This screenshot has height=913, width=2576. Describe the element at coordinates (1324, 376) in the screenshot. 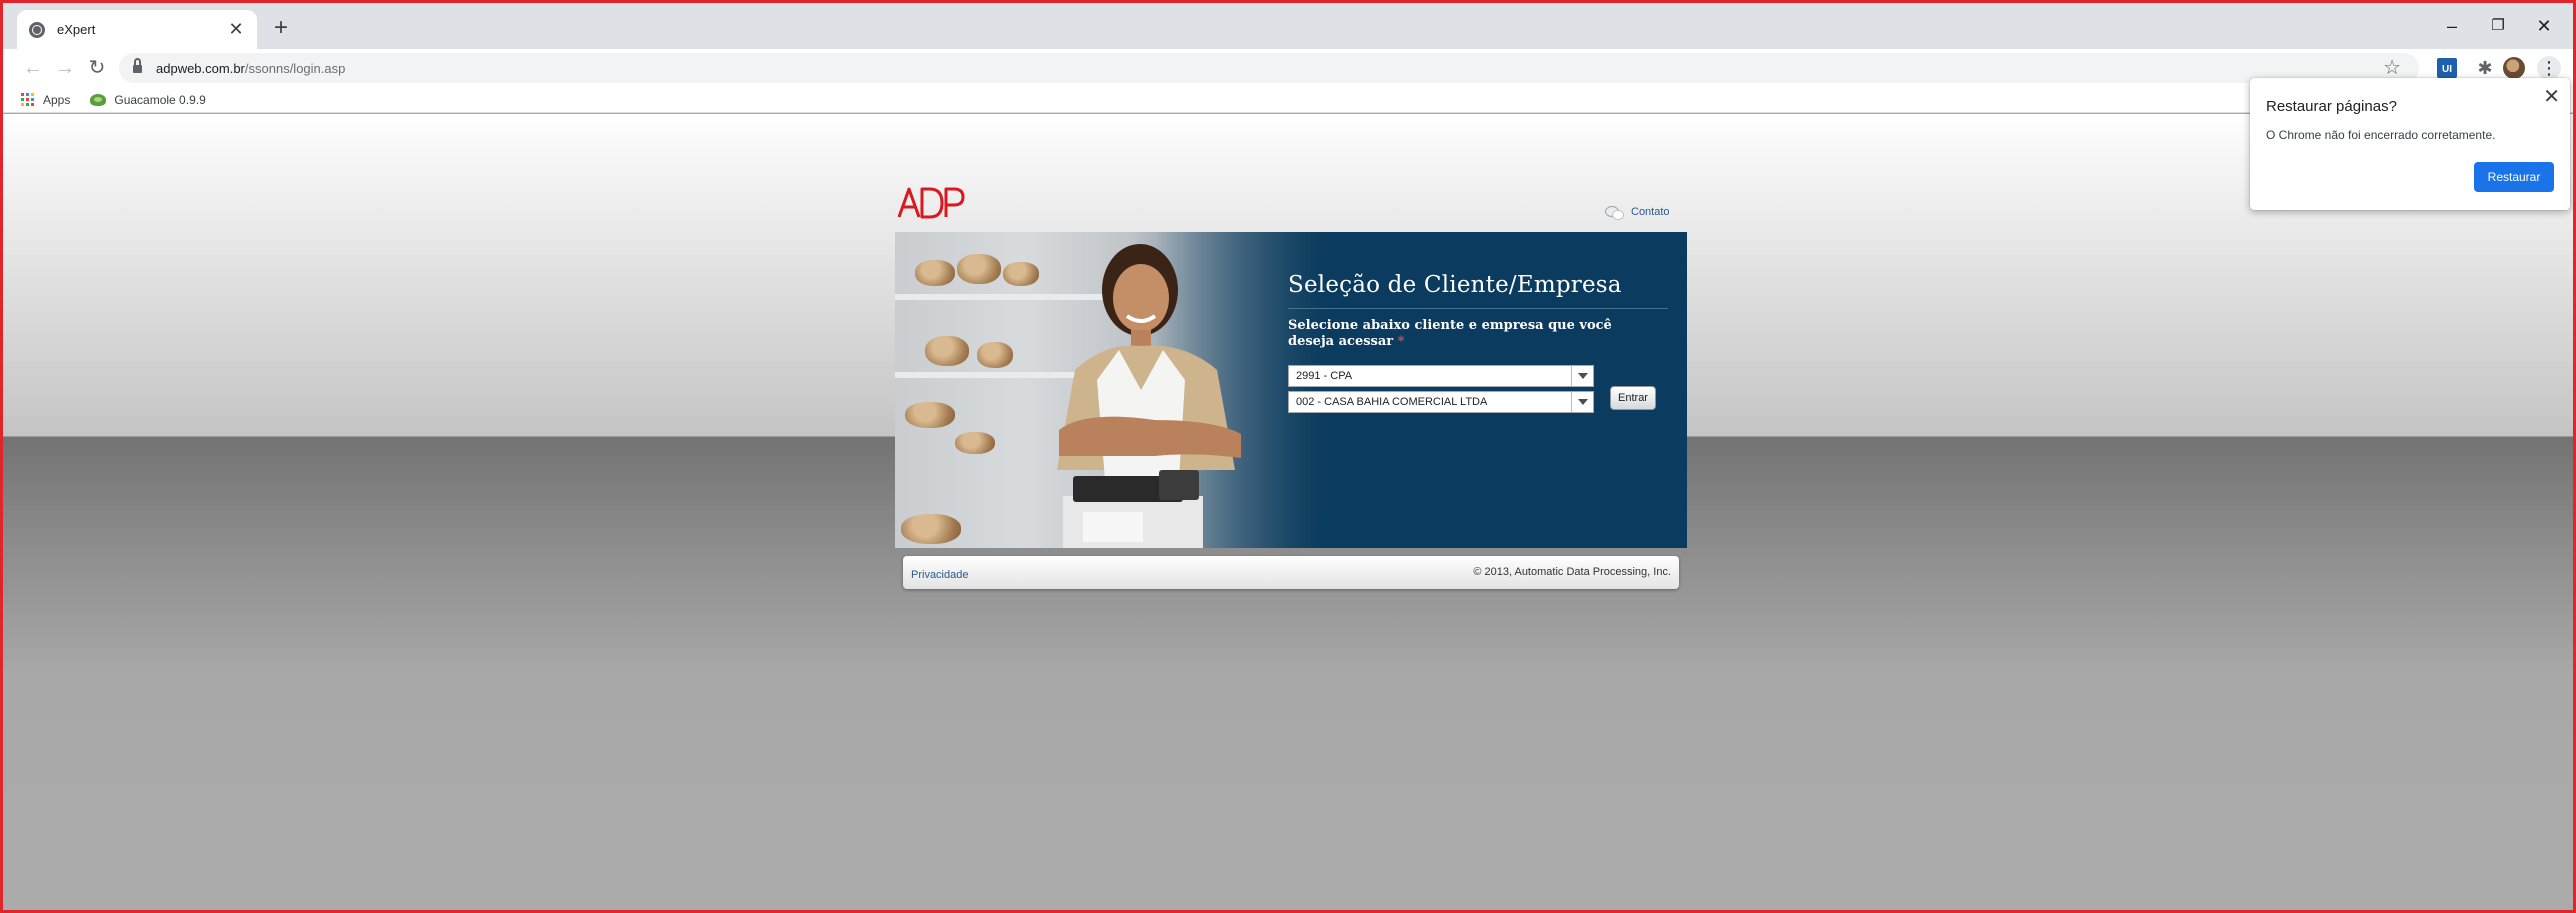

I see `cliente-select-value: 2991 - CPA` at that location.